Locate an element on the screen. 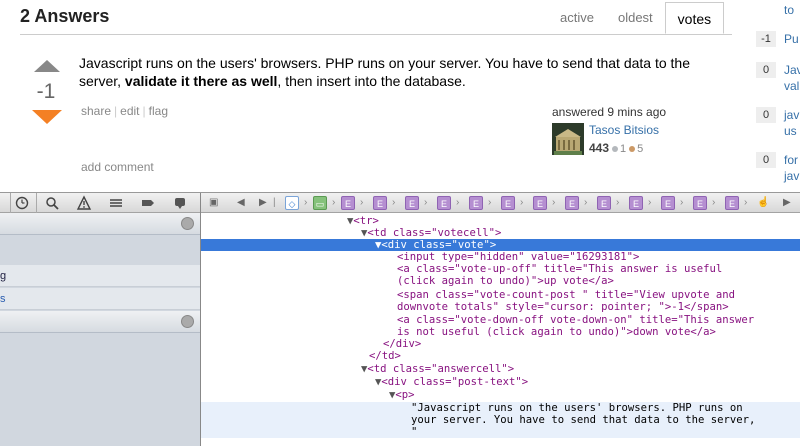  dom-node-line: <input type="hidden" value="16293181"> is located at coordinates (500, 257).